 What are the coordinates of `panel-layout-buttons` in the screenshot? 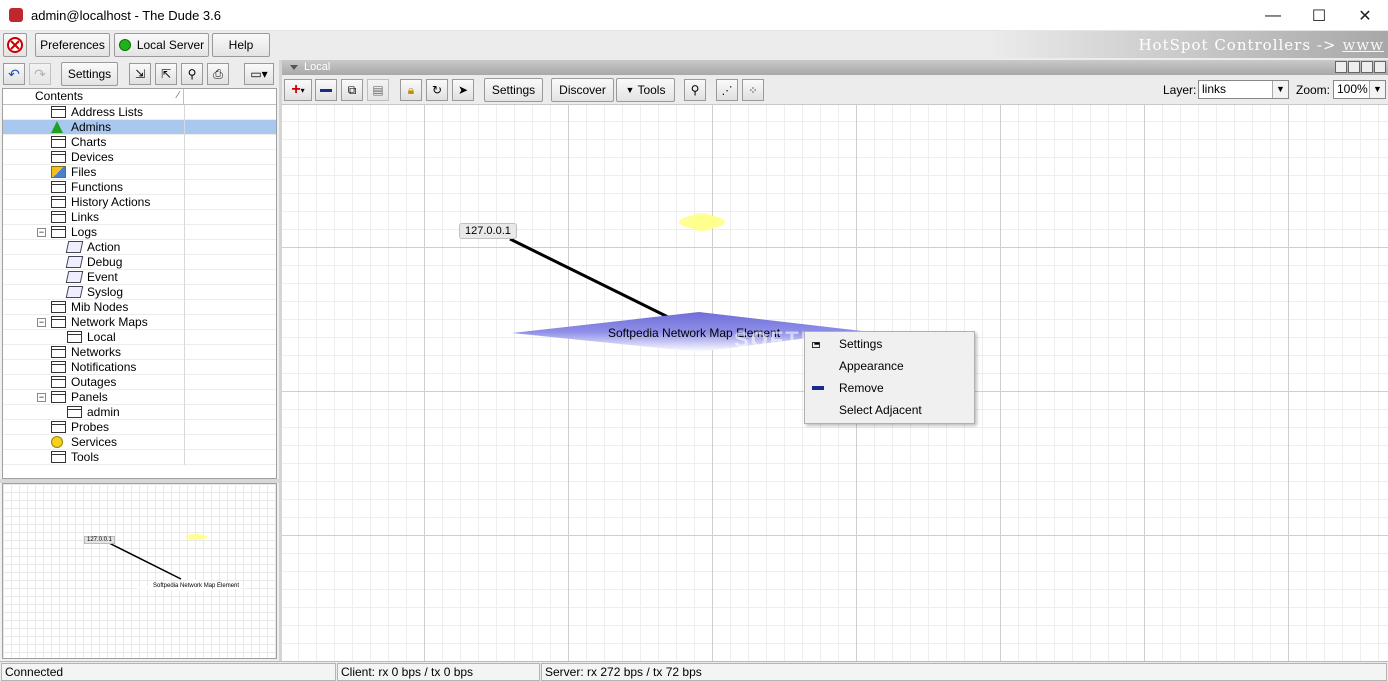 It's located at (1360, 67).